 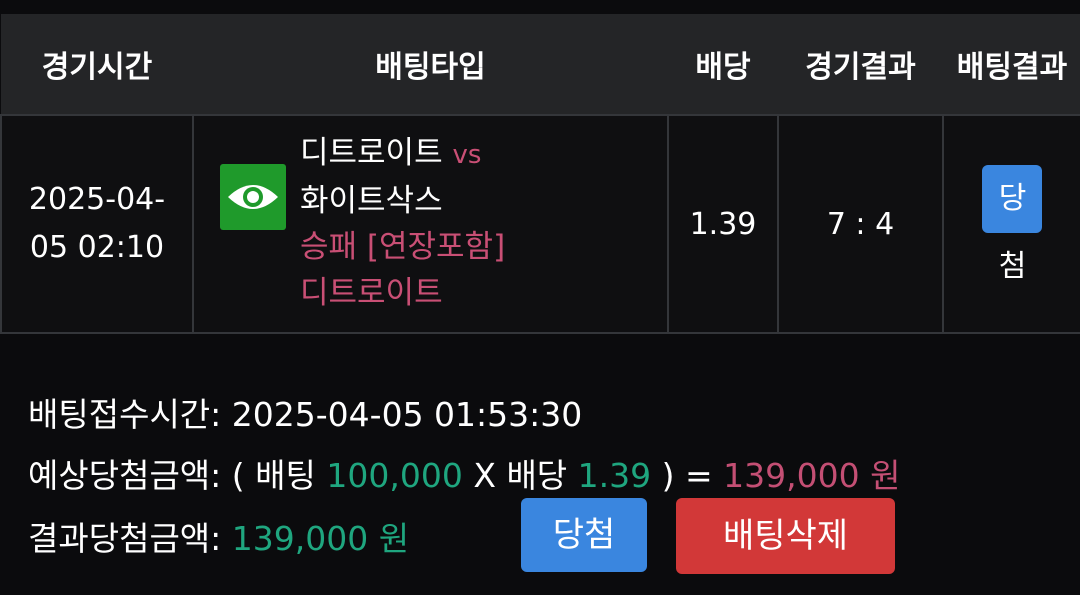 What do you see at coordinates (407, 414) in the screenshot?
I see `accept-time-value: 2025-04-05 01:53:30` at bounding box center [407, 414].